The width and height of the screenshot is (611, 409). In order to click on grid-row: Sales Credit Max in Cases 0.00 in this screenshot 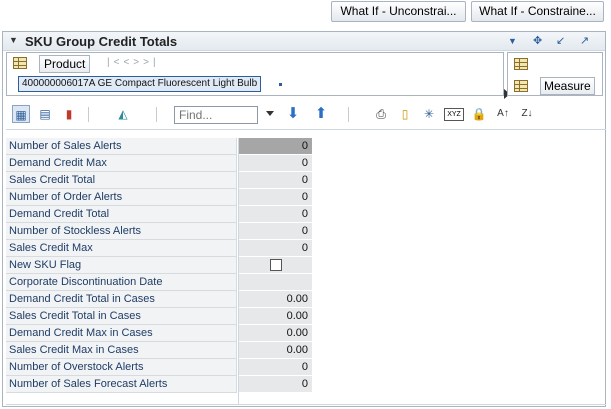, I will do `click(159, 350)`.